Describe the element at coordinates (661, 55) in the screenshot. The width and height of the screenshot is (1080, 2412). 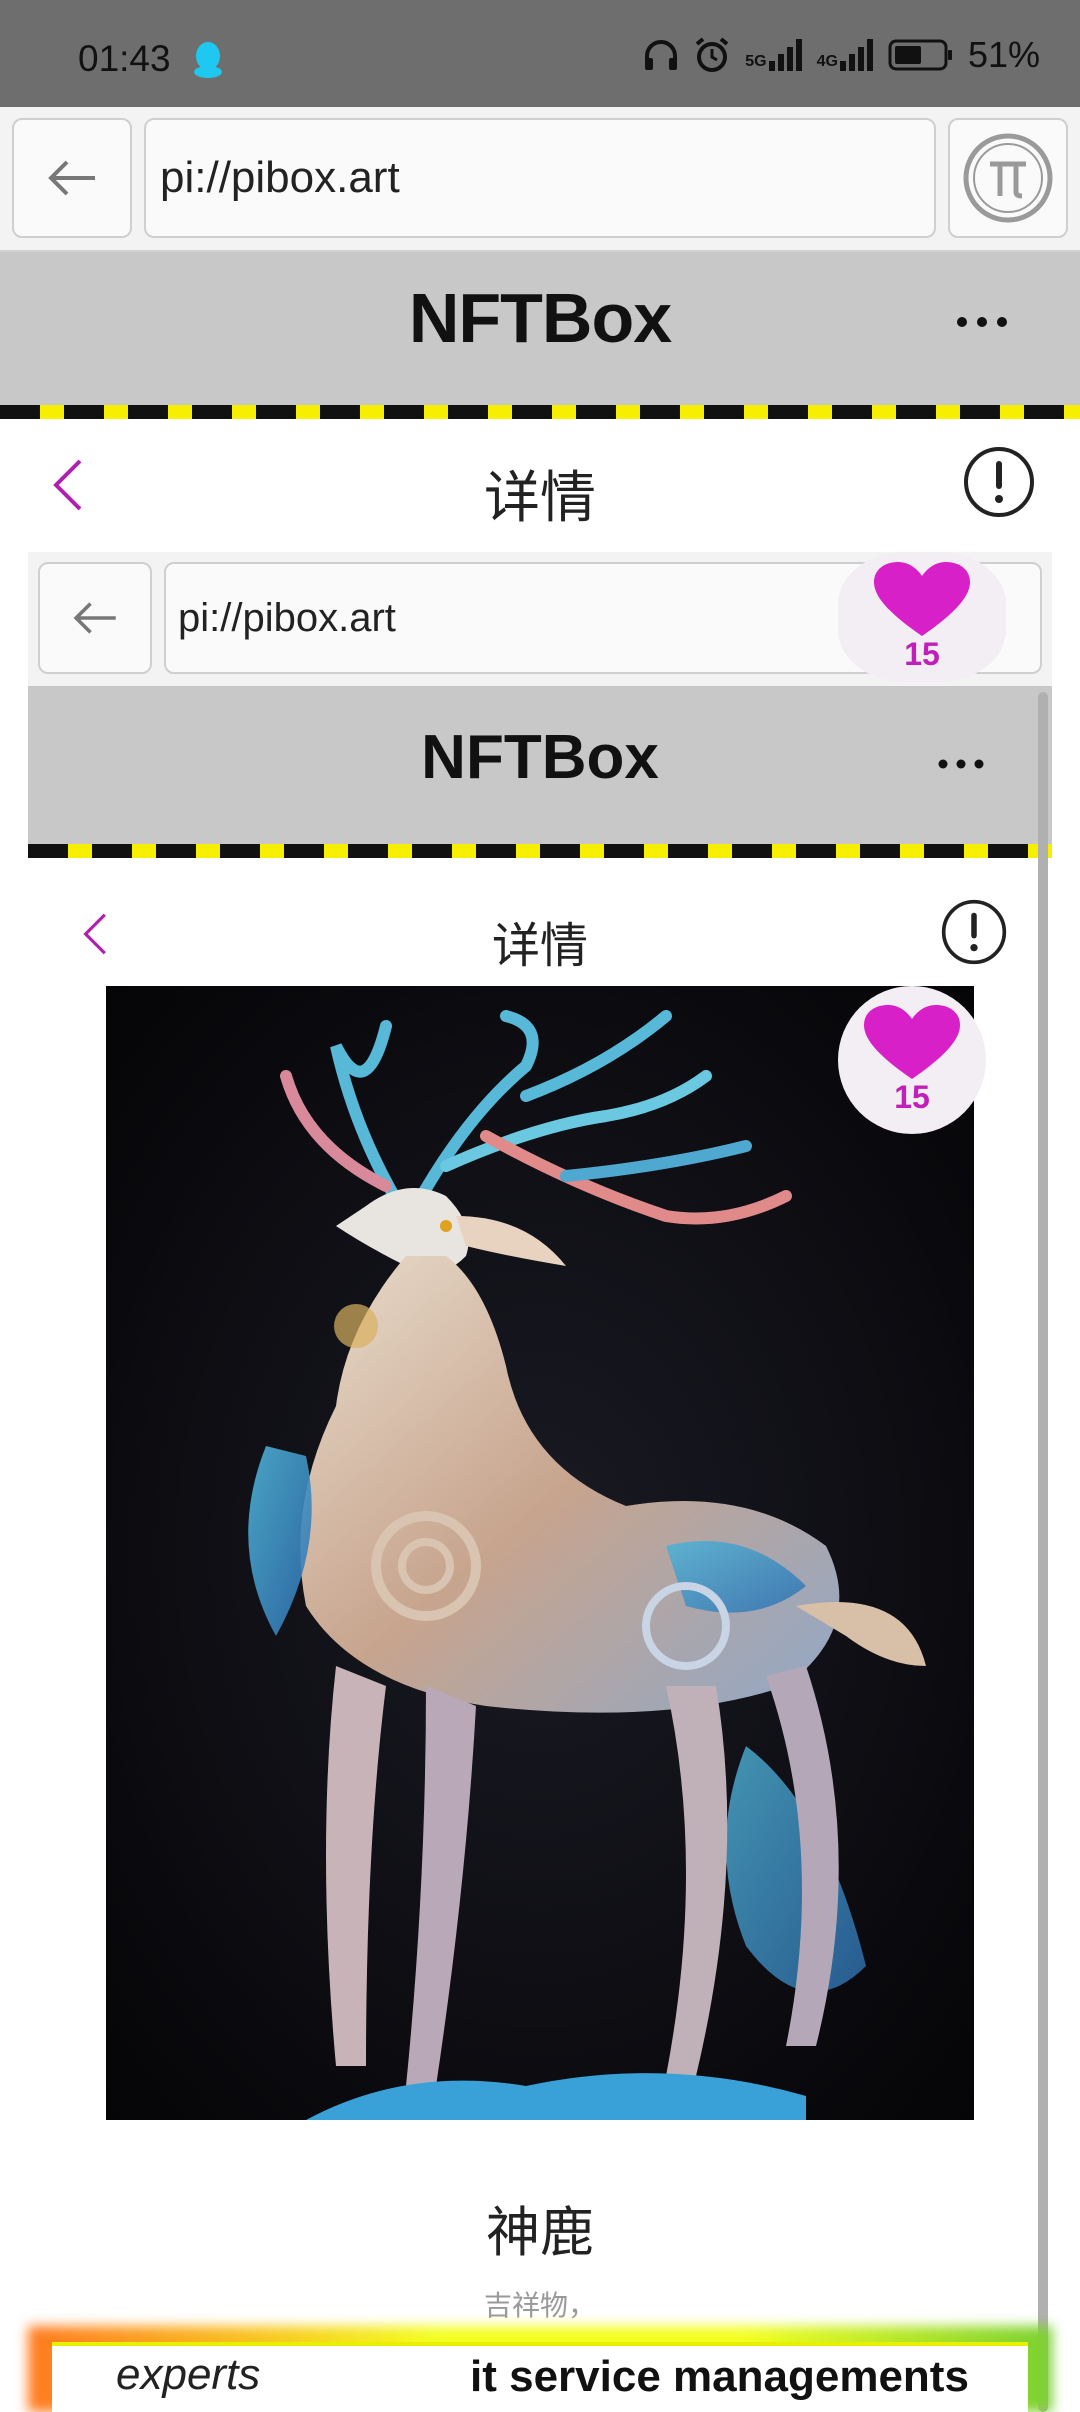
I see `headphones-icon` at that location.